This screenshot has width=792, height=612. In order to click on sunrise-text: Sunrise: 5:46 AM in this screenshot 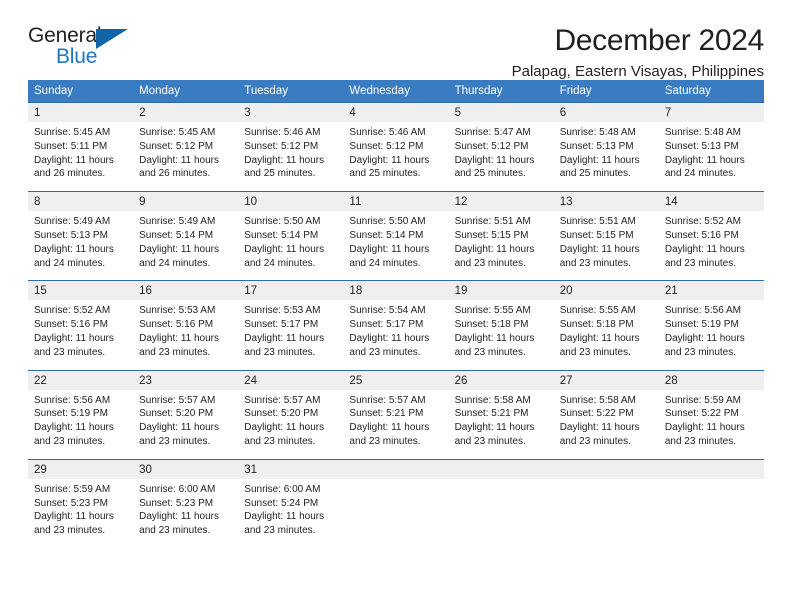, I will do `click(387, 132)`.